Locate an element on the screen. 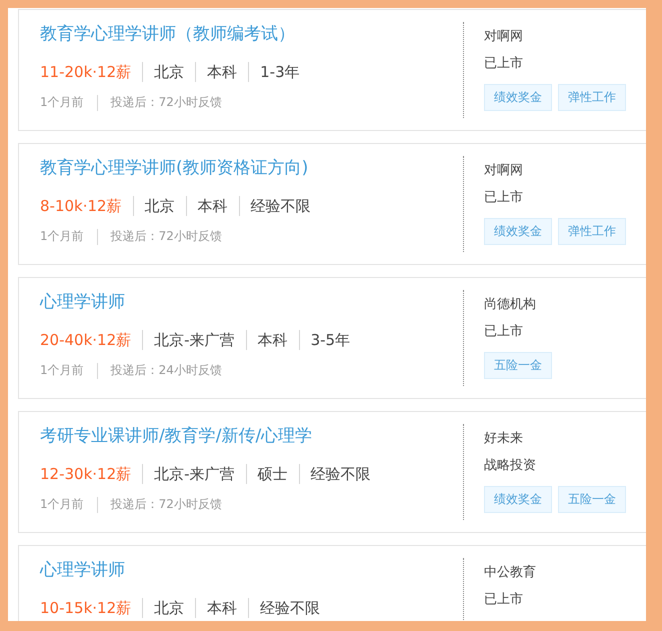 The image size is (662, 631). salary: 12-30k·12薪 is located at coordinates (86, 474).